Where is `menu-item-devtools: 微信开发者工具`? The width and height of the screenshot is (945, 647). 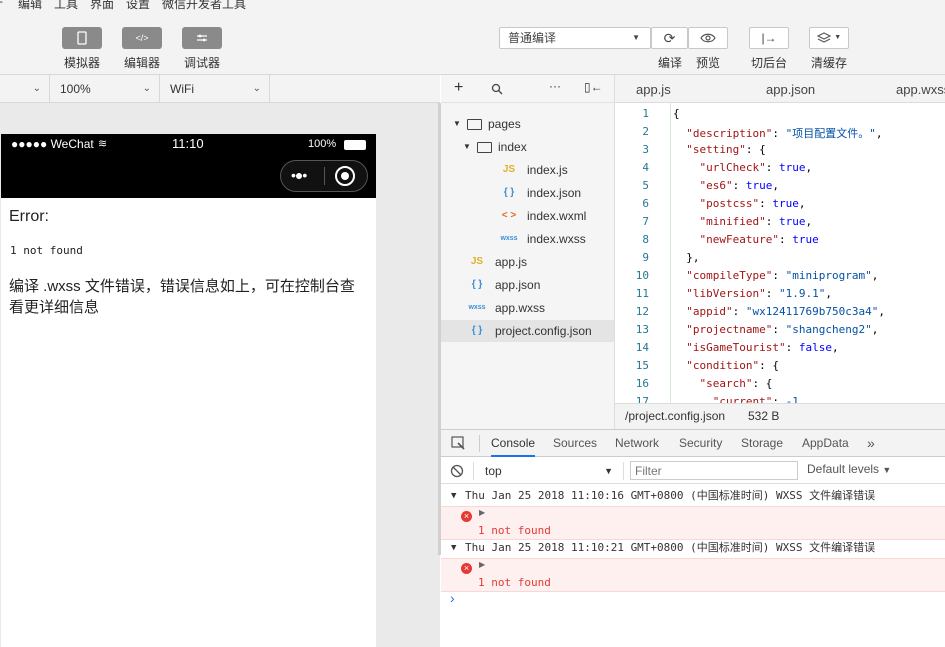
menu-item-devtools: 微信开发者工具 is located at coordinates (204, 5).